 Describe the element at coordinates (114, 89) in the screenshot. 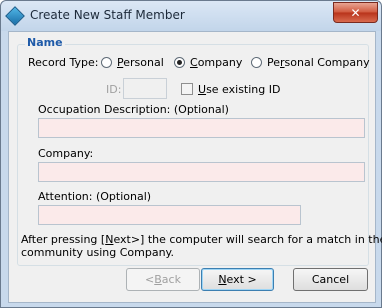

I see `id-label: ID:` at that location.